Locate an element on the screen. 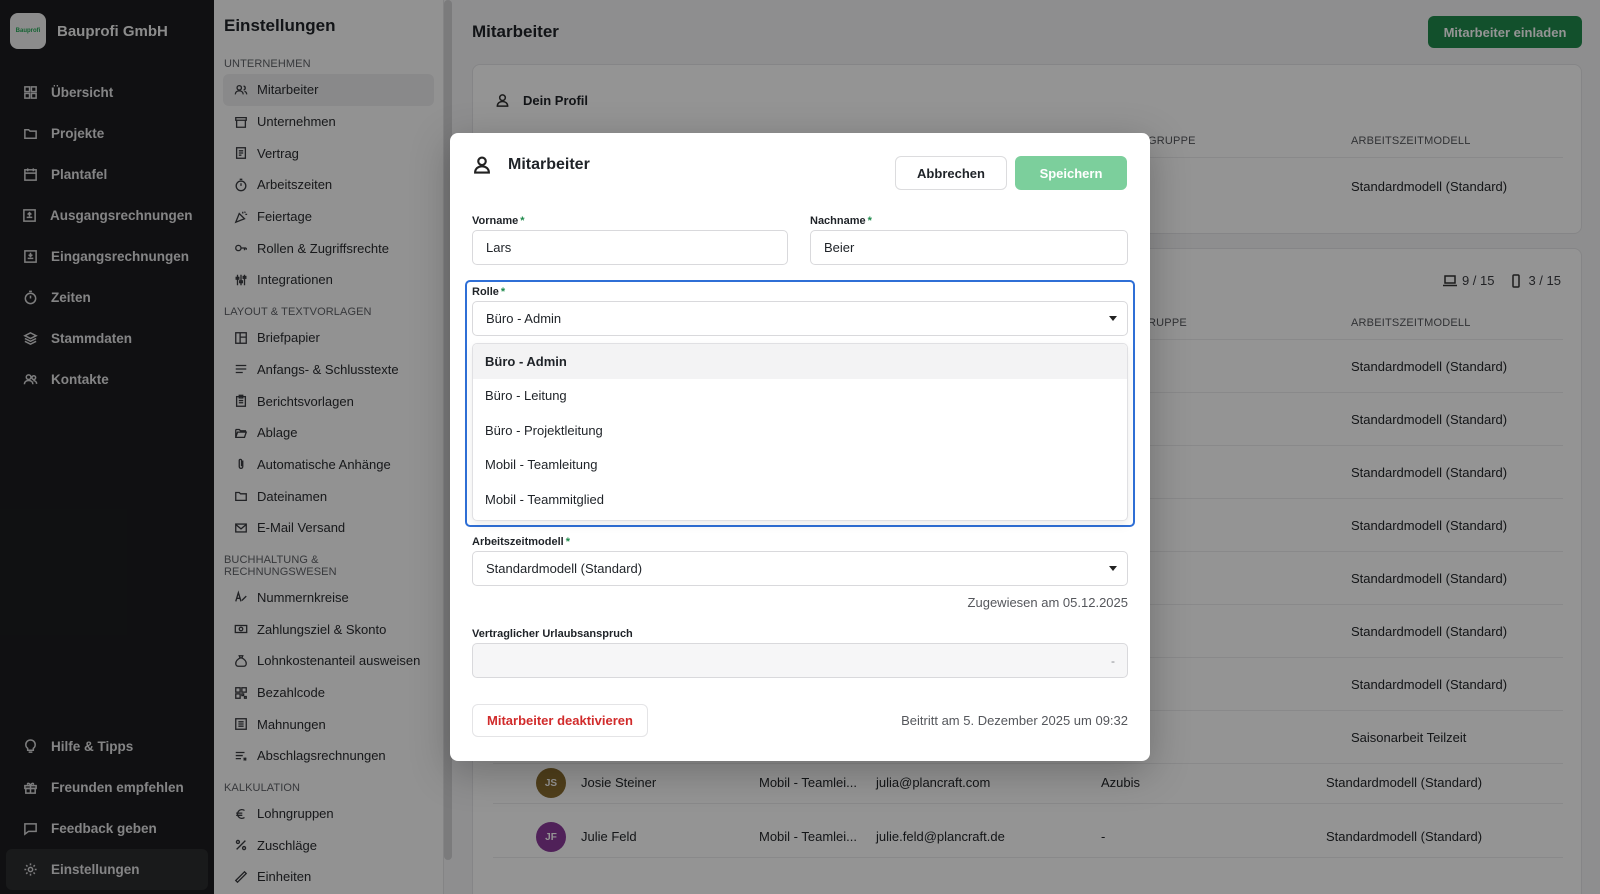 The image size is (1600, 894). vacation-value: - is located at coordinates (1113, 661).